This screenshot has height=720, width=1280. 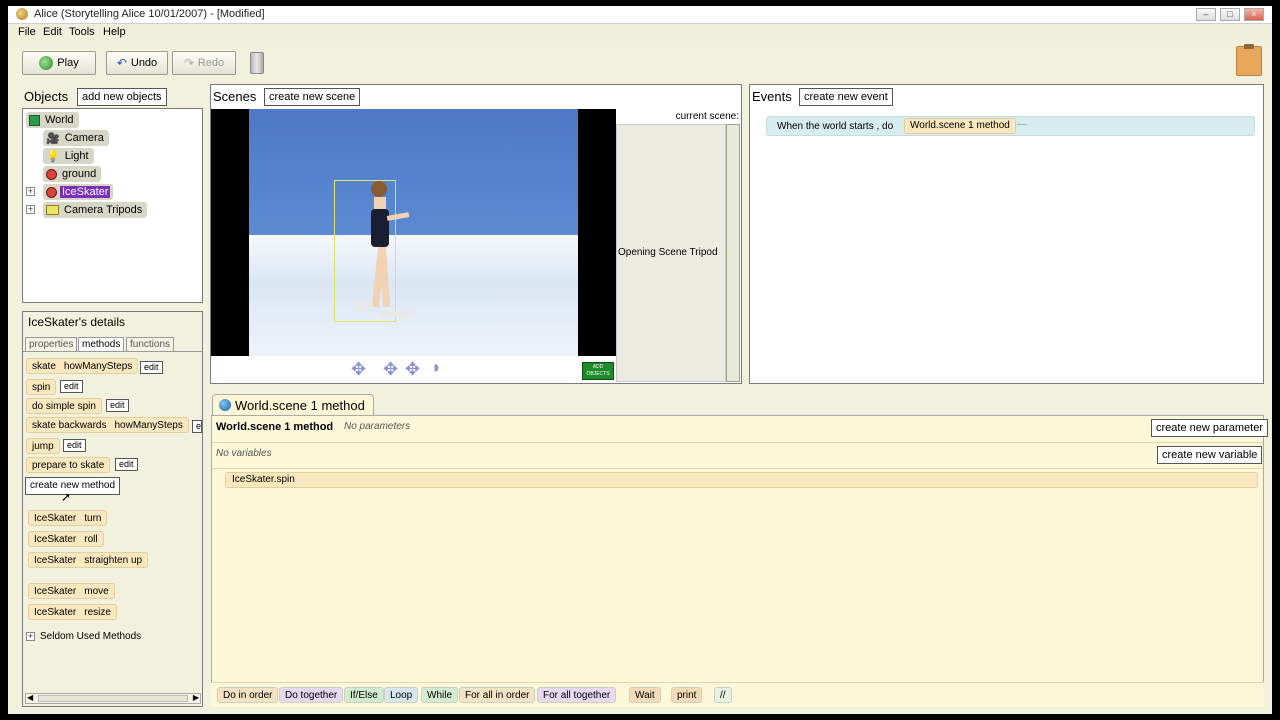 What do you see at coordinates (46, 63) in the screenshot?
I see `play-icon` at bounding box center [46, 63].